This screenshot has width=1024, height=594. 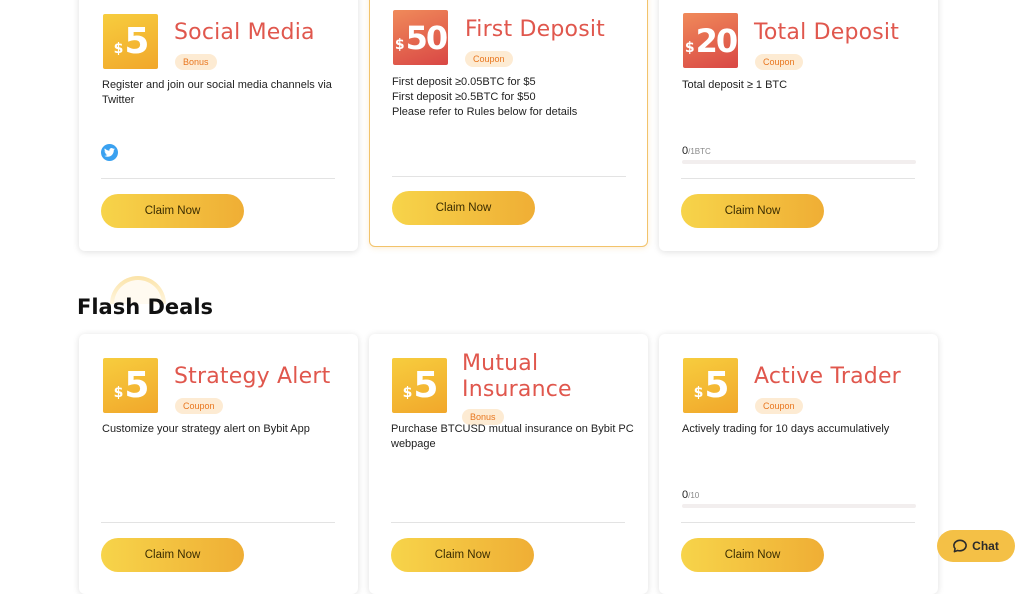 What do you see at coordinates (196, 62) in the screenshot?
I see `bonus-tag: Bonus` at bounding box center [196, 62].